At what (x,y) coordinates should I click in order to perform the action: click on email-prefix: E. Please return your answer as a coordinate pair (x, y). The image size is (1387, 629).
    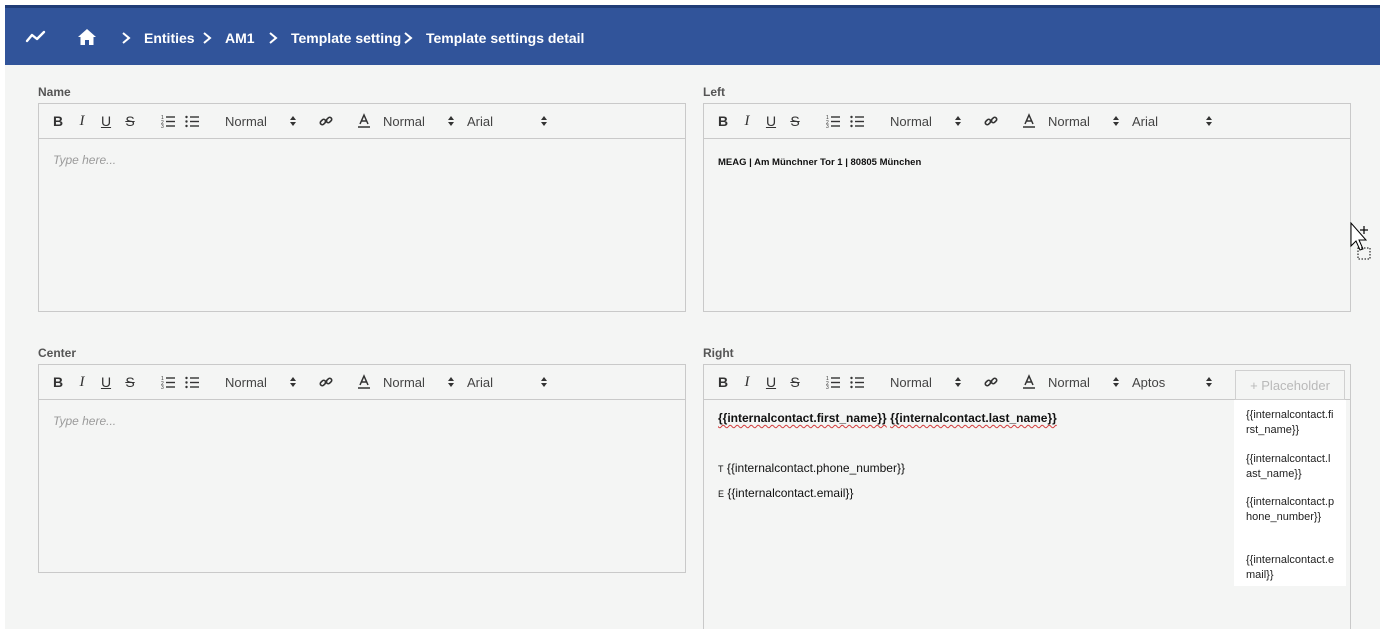
    Looking at the image, I should click on (721, 494).